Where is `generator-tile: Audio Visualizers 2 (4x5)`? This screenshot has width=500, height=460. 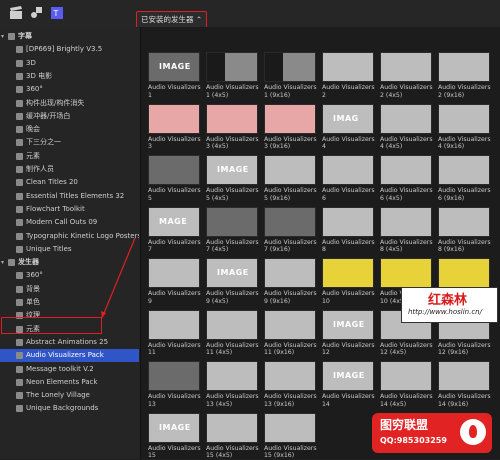
generator-tile: Audio Visualizers 2 (4x5) is located at coordinates (406, 75).